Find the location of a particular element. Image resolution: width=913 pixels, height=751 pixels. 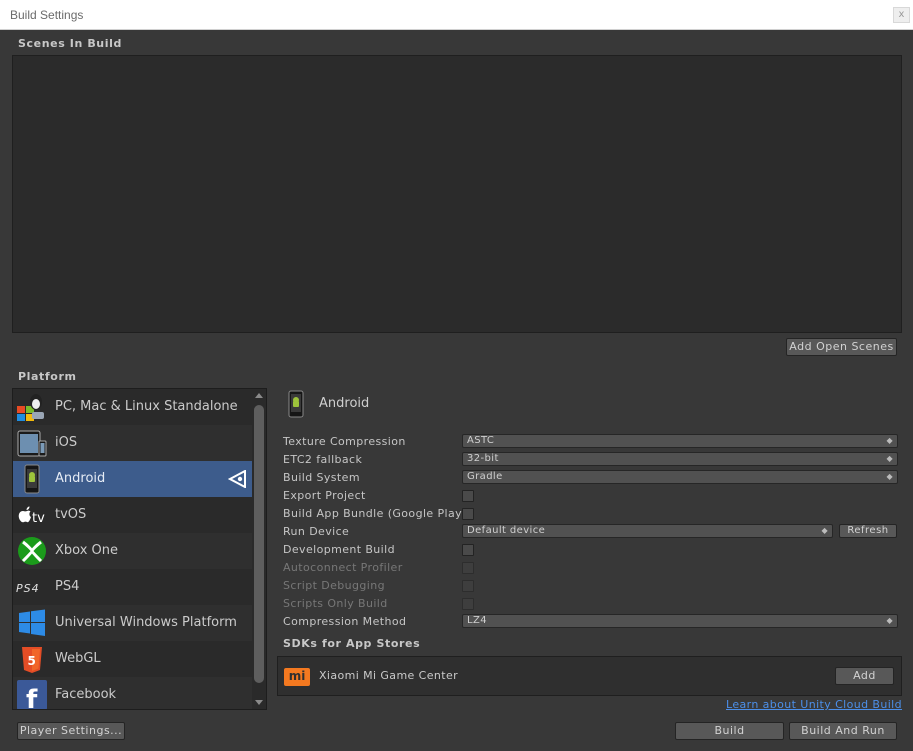

development-build-checkbox is located at coordinates (468, 550).